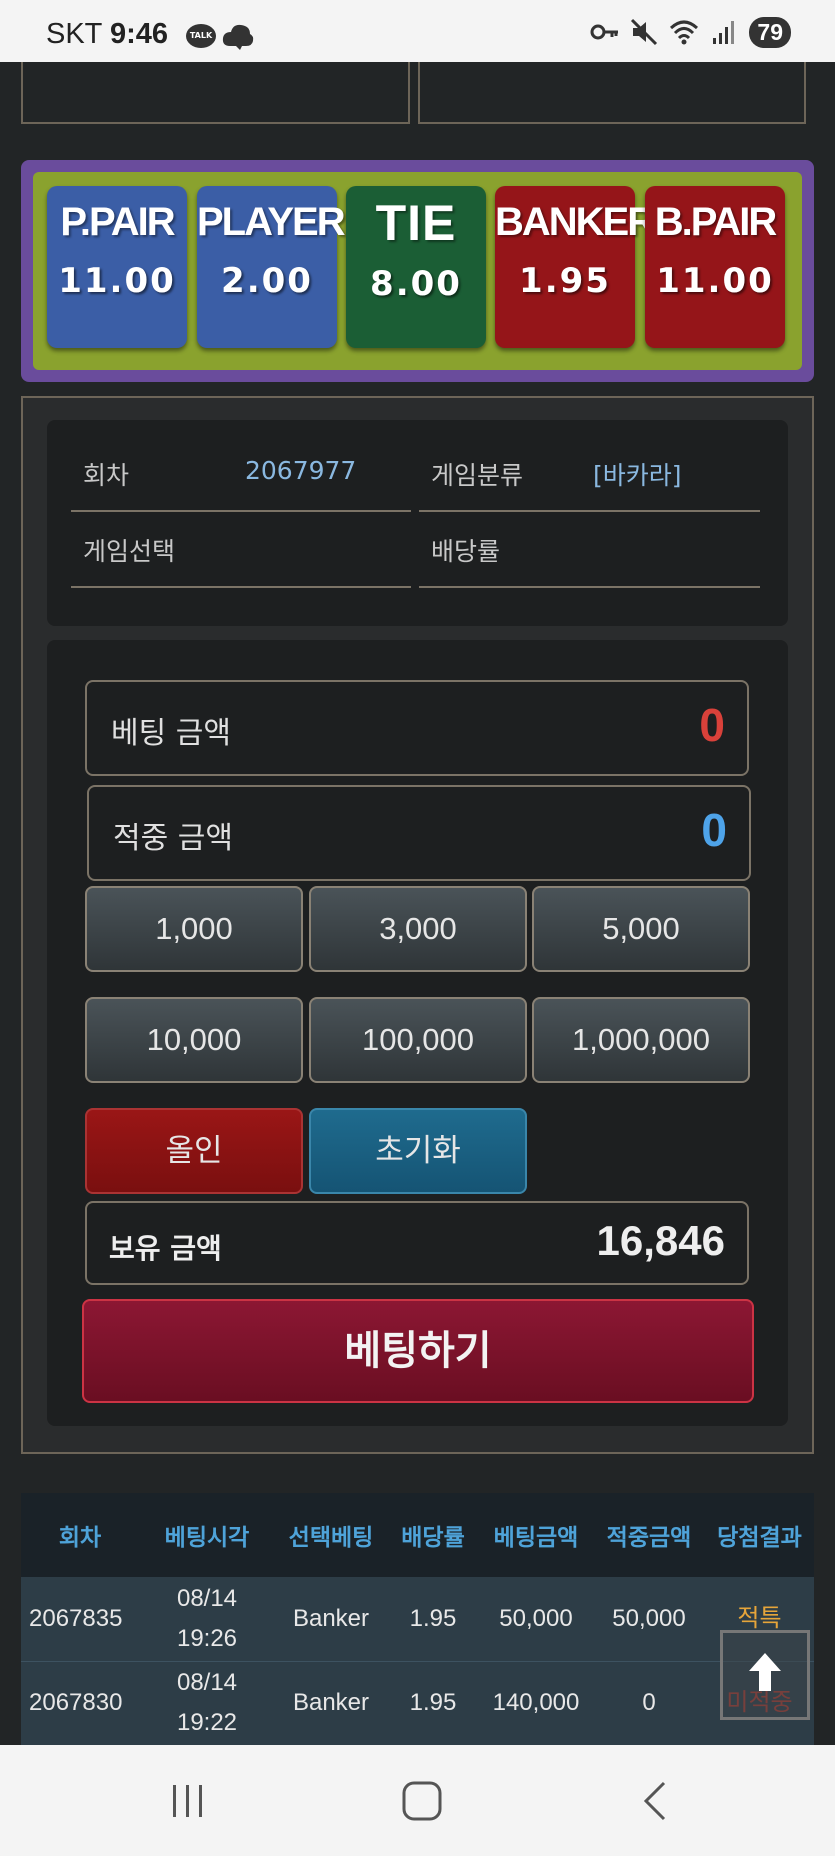 This screenshot has width=835, height=1856. I want to click on status-carrier-time: SKT 9:46, so click(107, 34).